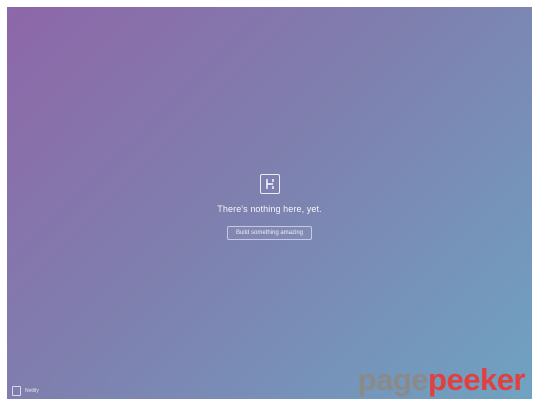 This screenshot has width=539, height=405. What do you see at coordinates (393, 379) in the screenshot?
I see `watermark-part-page: page` at bounding box center [393, 379].